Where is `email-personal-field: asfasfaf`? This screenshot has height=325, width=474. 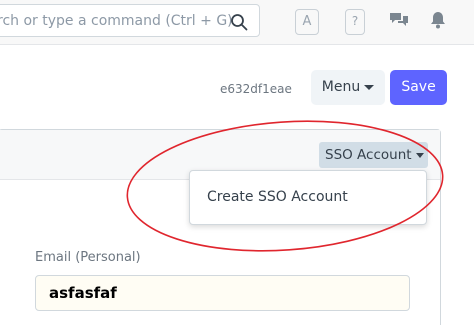 email-personal-field: asfasfaf is located at coordinates (222, 293).